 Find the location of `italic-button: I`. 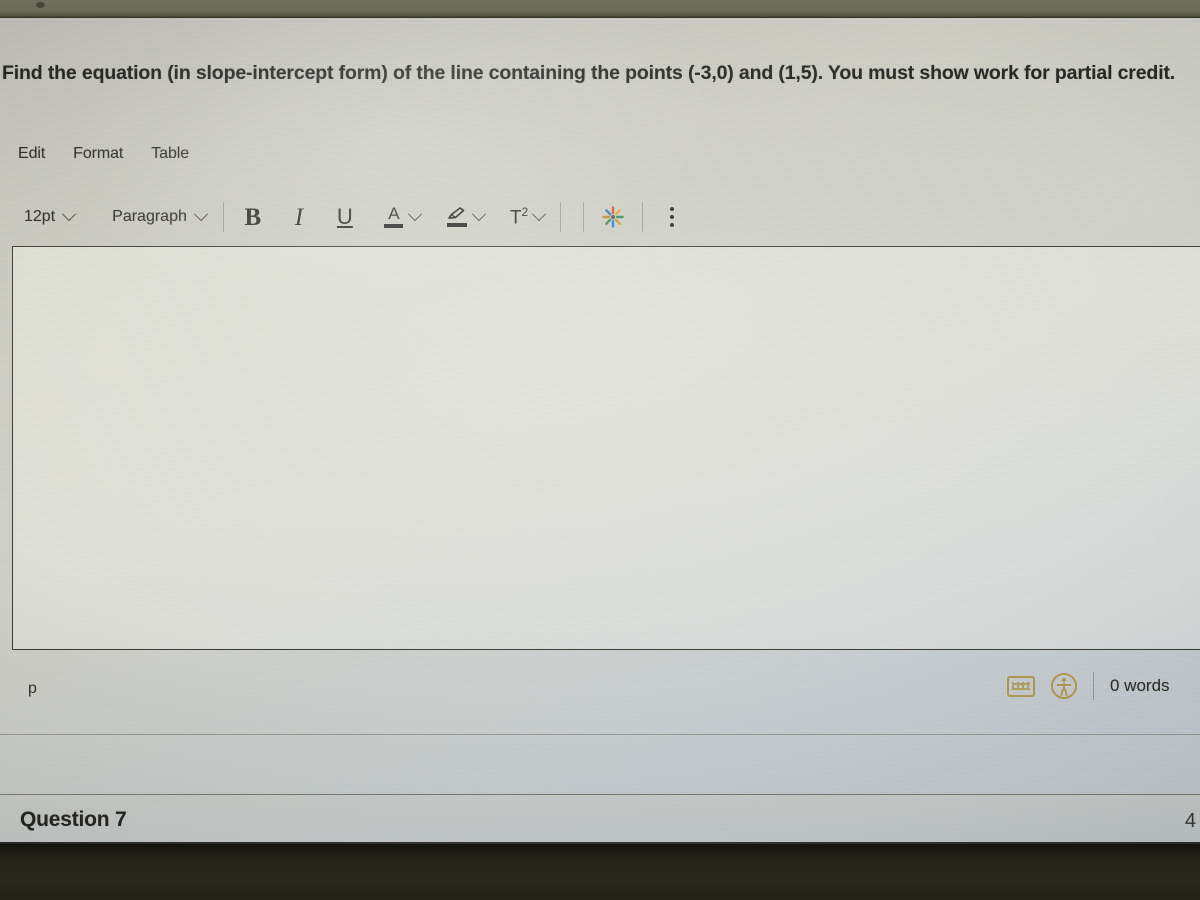

italic-button: I is located at coordinates (299, 217).